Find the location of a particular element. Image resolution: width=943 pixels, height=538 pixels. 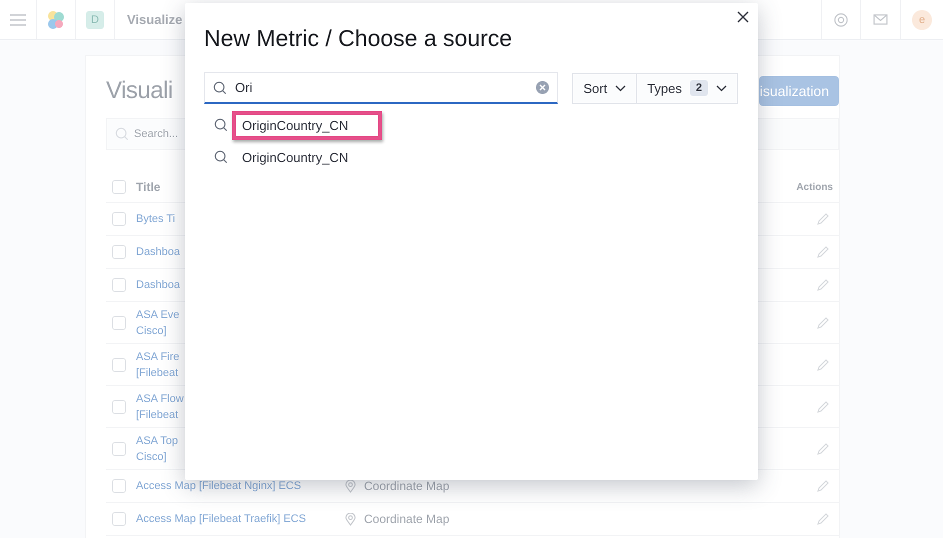

help-icon is located at coordinates (841, 19).